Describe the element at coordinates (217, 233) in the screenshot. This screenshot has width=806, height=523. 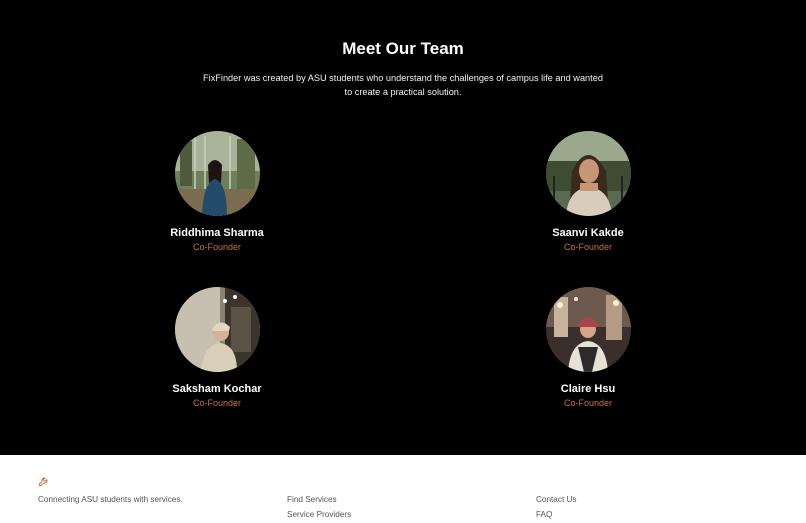
I see `member-name: Riddhima Sharma` at that location.